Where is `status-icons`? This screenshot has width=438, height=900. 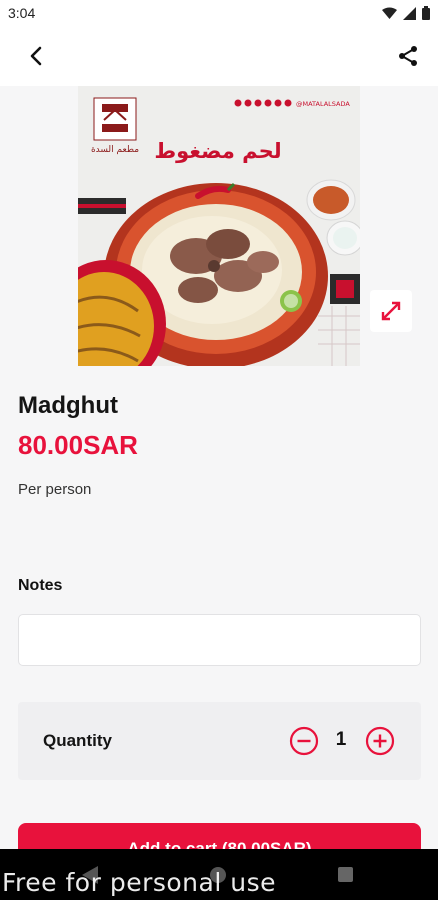 status-icons is located at coordinates (406, 13).